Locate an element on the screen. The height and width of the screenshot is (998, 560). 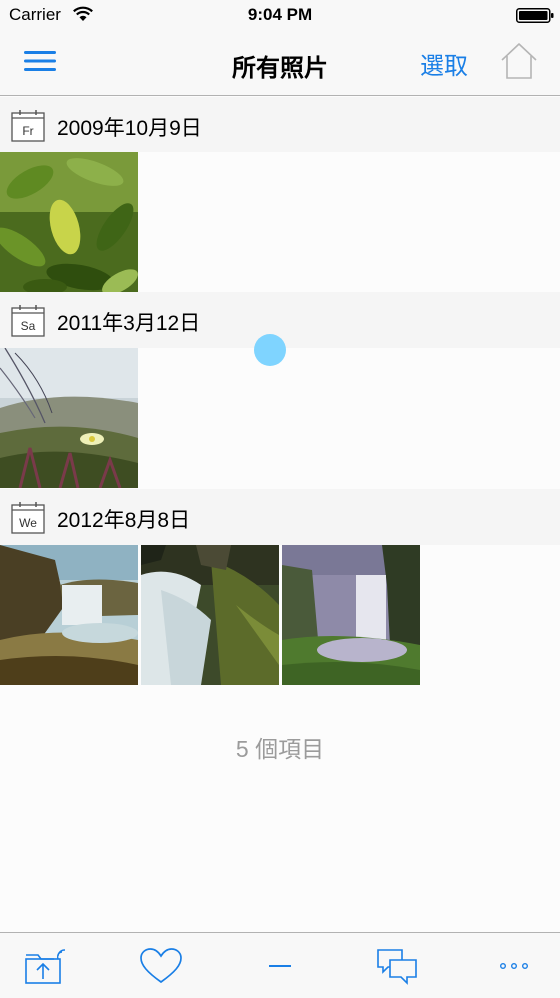
touch-indicator is located at coordinates (270, 350).